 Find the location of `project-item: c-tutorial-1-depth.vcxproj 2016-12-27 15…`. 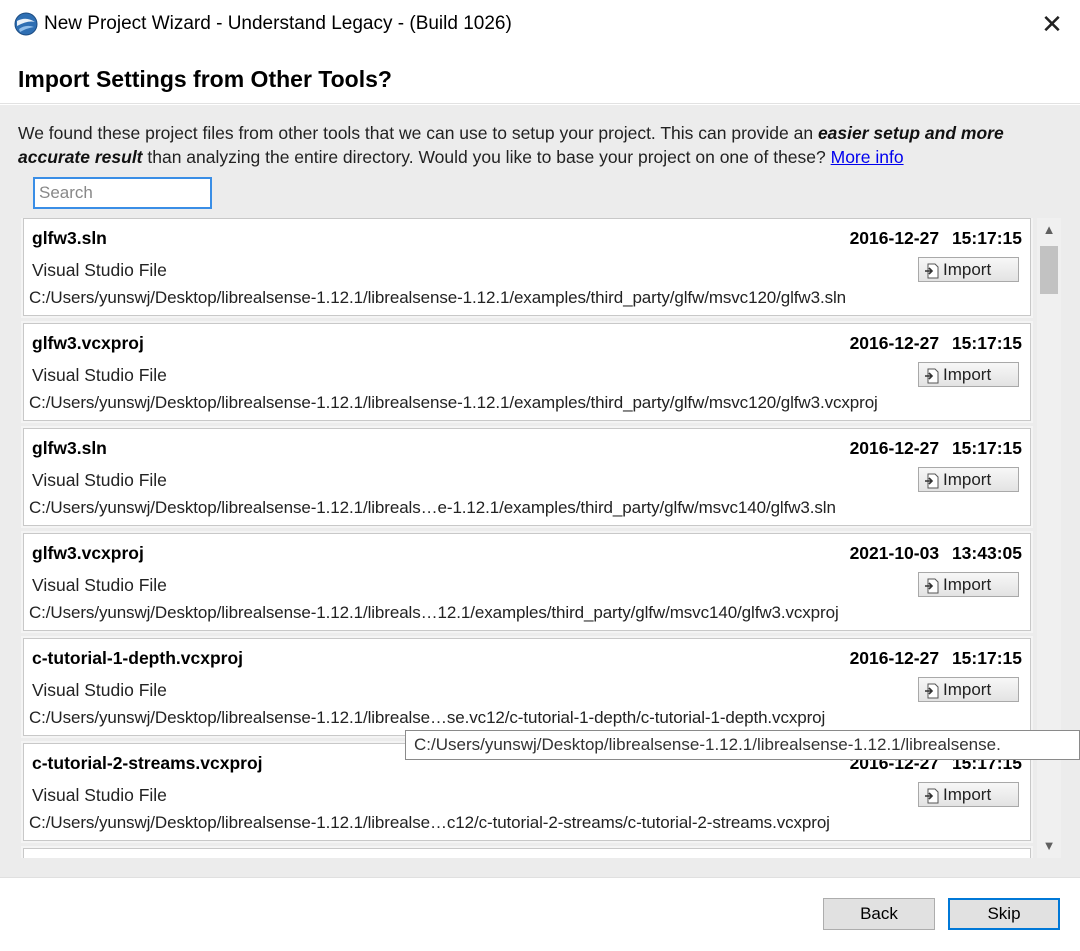

project-item: c-tutorial-1-depth.vcxproj 2016-12-27 15… is located at coordinates (527, 687).